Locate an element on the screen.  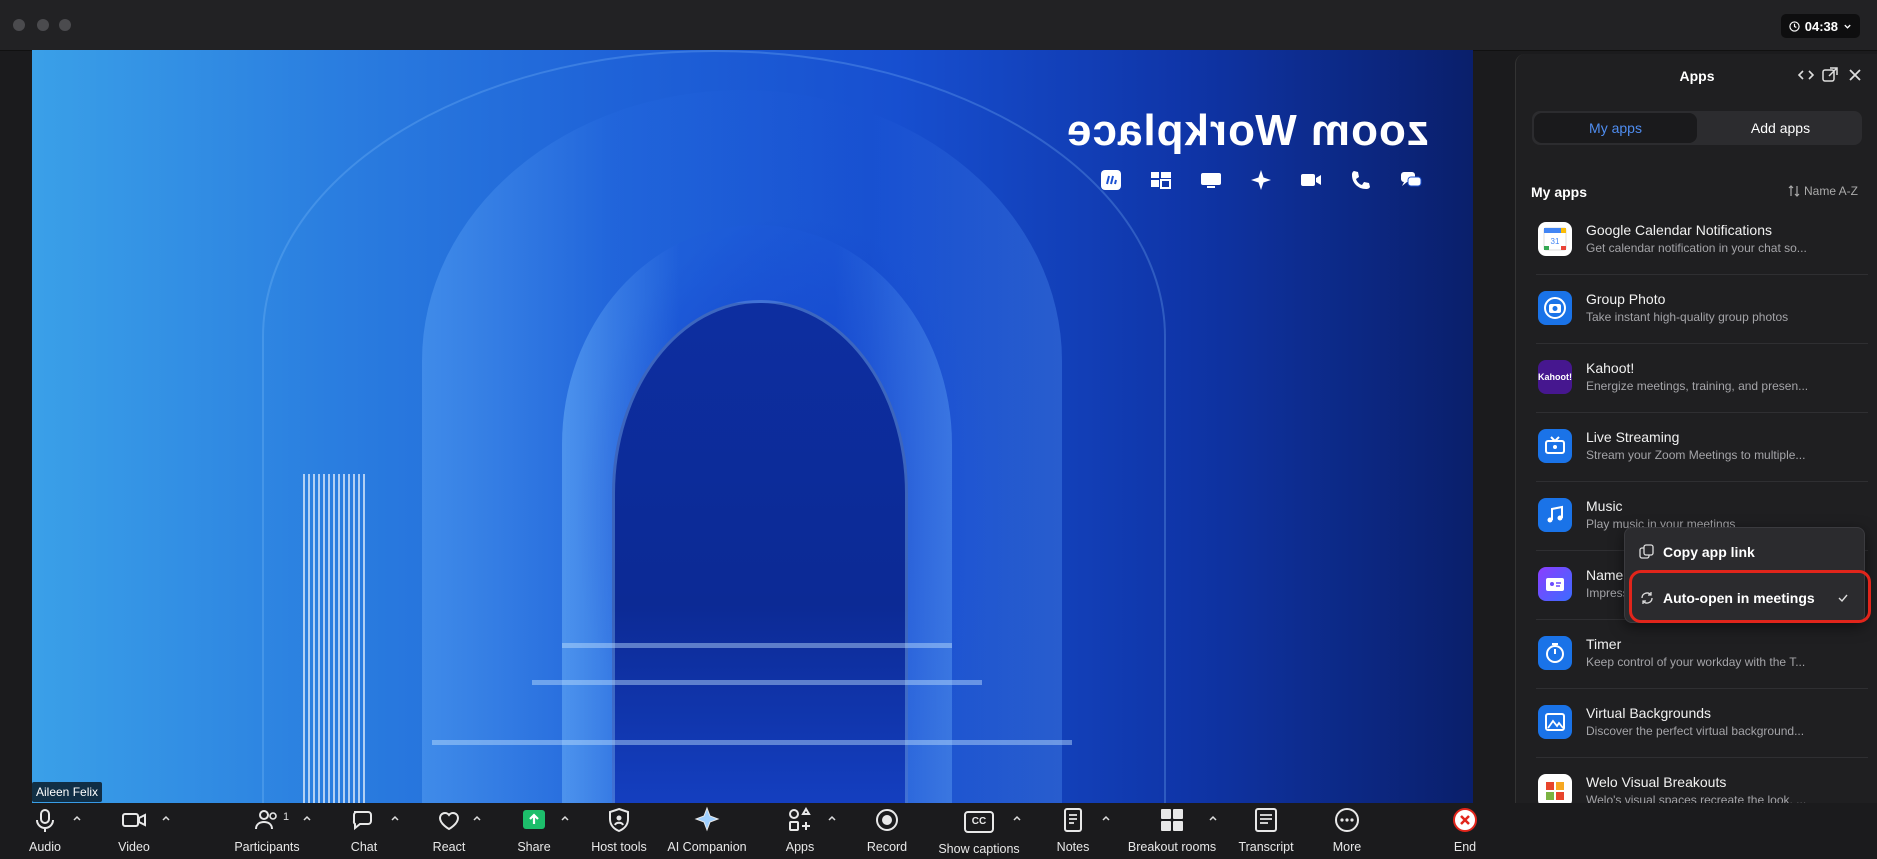
close-window-button is located at coordinates (19, 25).